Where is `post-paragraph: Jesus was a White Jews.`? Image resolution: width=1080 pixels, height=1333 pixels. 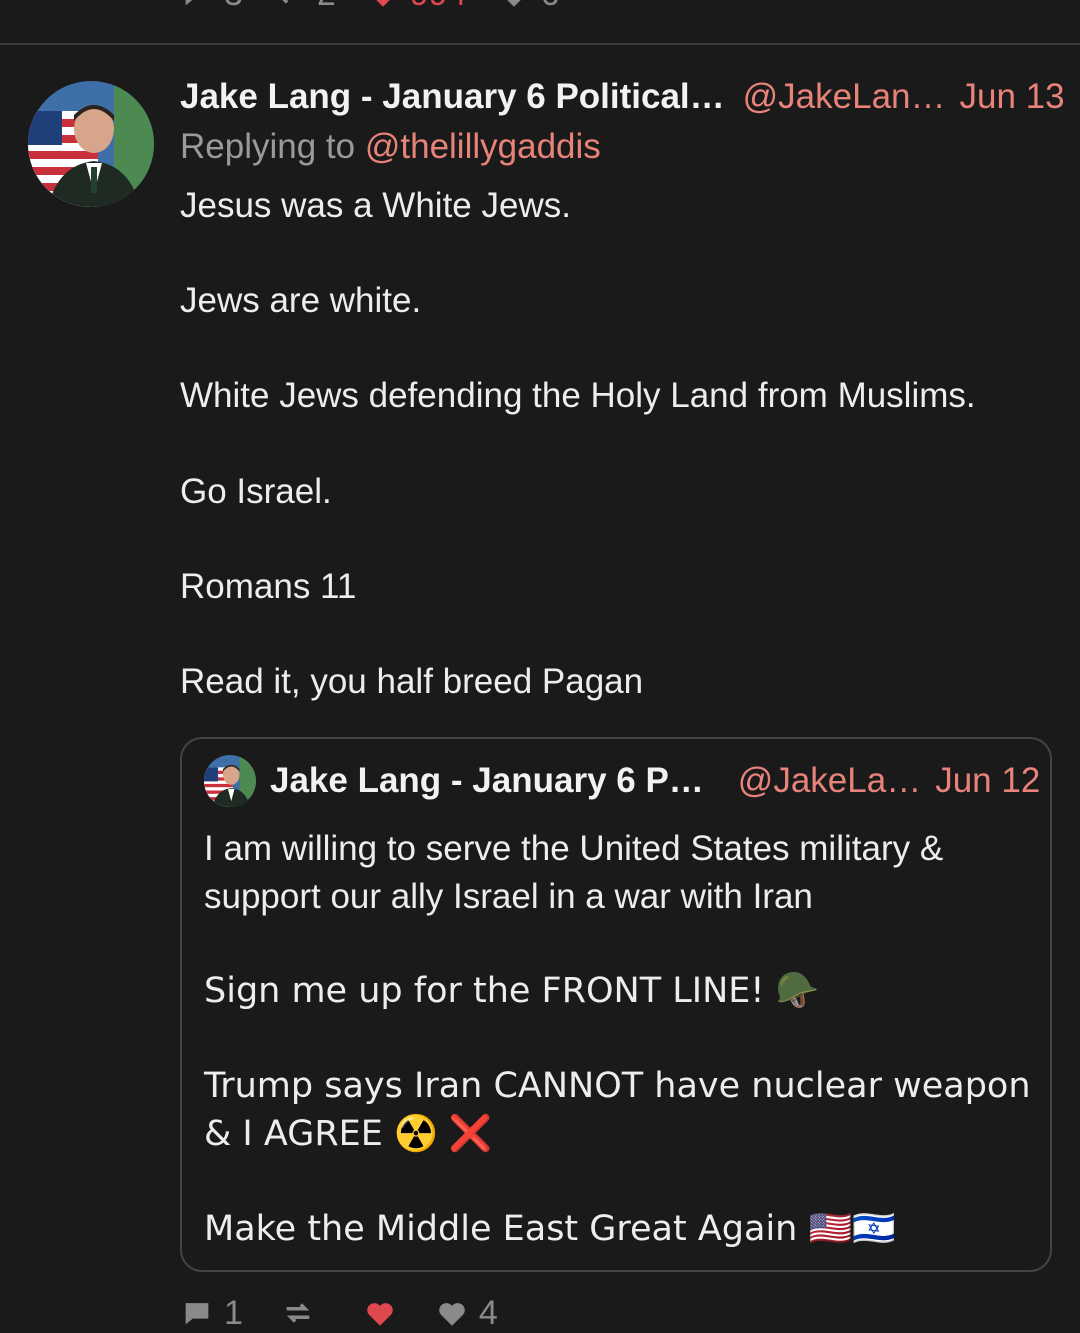 post-paragraph: Jesus was a White Jews. is located at coordinates (375, 205).